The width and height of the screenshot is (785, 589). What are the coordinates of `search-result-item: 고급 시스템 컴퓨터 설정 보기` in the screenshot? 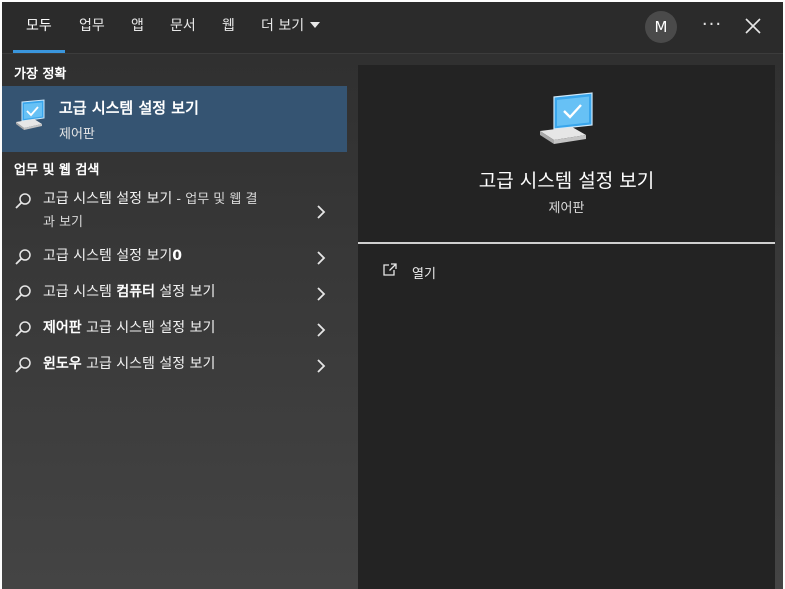 It's located at (174, 293).